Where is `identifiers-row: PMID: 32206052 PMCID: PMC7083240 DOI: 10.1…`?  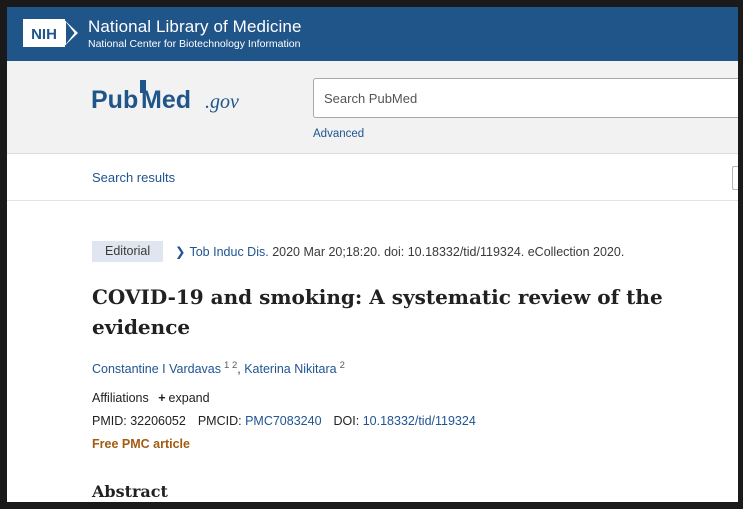 identifiers-row: PMID: 32206052 PMCID: PMC7083240 DOI: 10.1… is located at coordinates (284, 421).